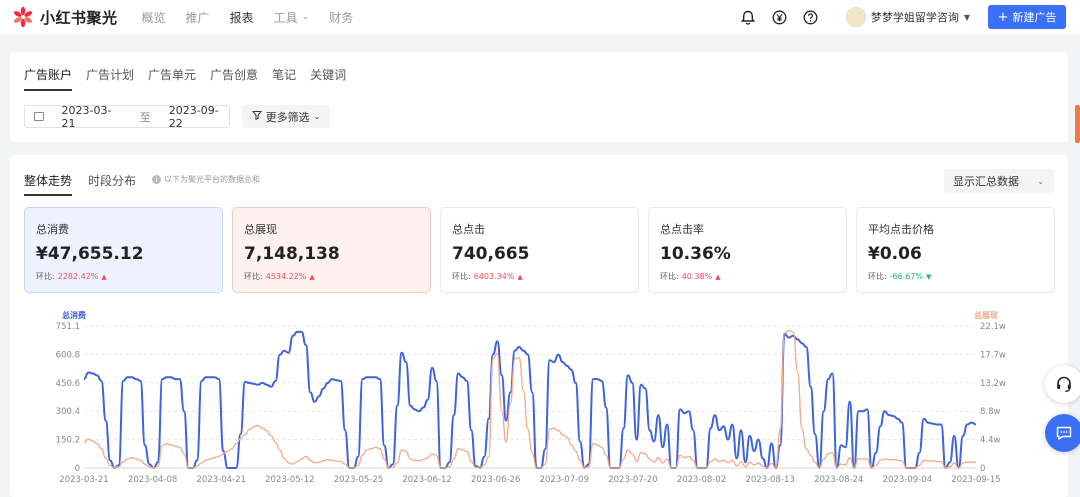 This screenshot has width=1080, height=497. What do you see at coordinates (198, 17) in the screenshot?
I see `nav-promotion: 推广` at bounding box center [198, 17].